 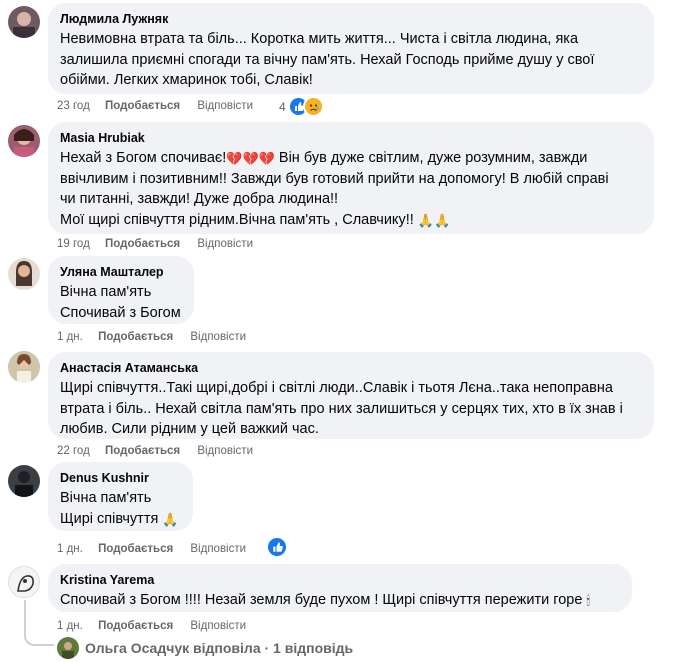 I want to click on comment-author: Kristina Yarema, so click(x=340, y=580).